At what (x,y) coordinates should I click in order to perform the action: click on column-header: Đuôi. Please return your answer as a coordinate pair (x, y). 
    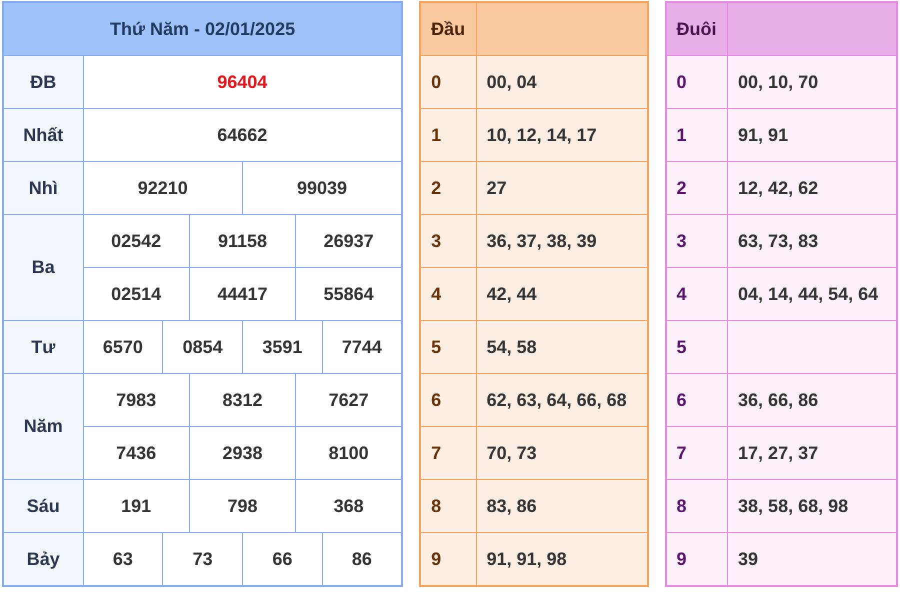
    Looking at the image, I should click on (697, 29).